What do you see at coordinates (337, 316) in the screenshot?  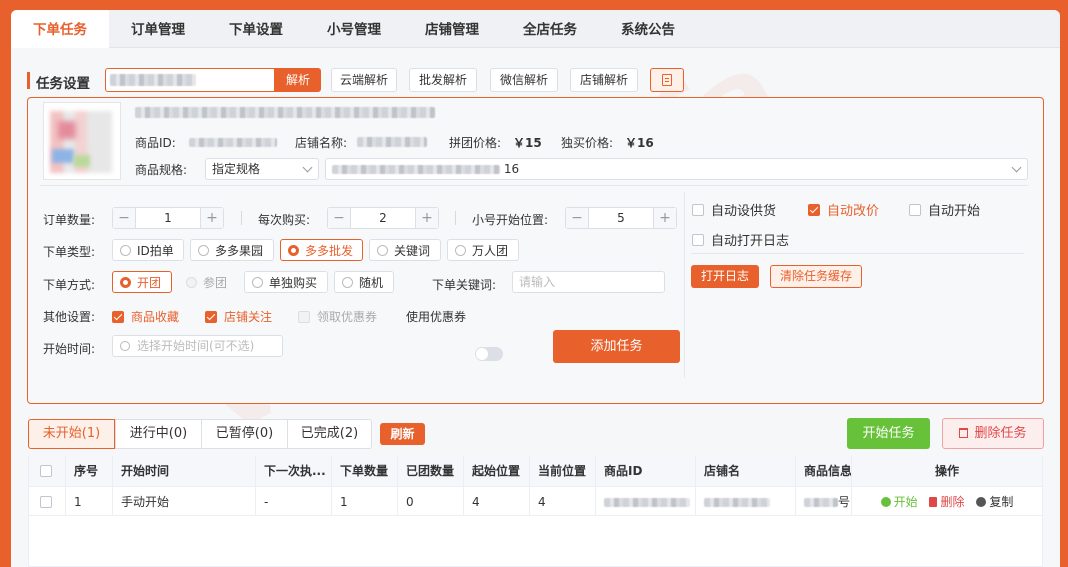 I see `get-coupon-checkbox: 领取优惠券` at bounding box center [337, 316].